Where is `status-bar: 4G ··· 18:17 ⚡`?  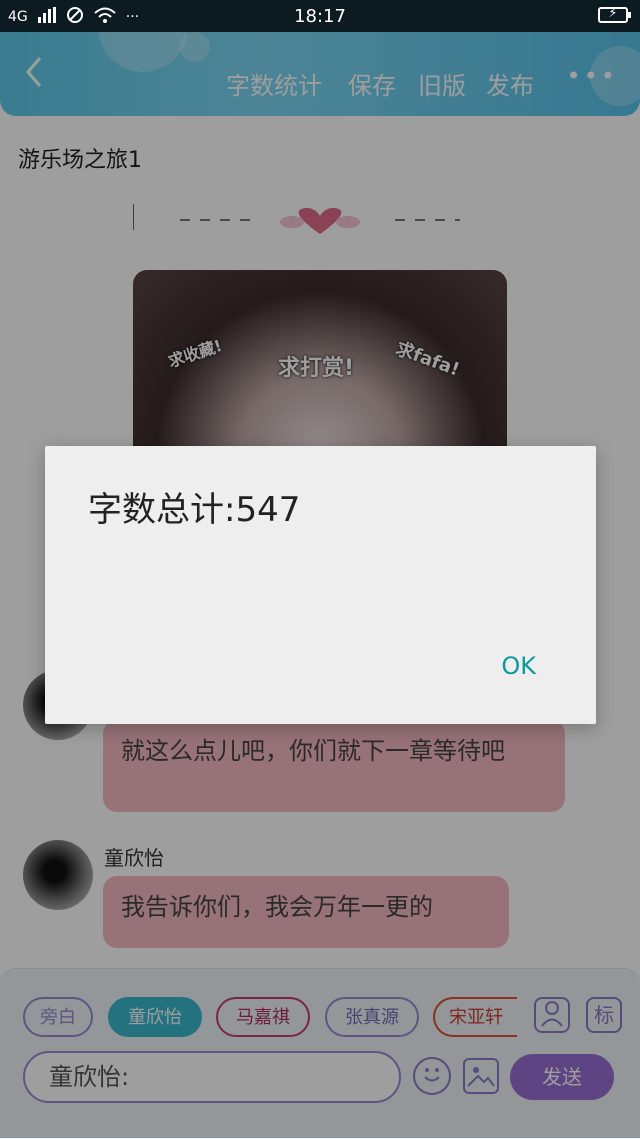 status-bar: 4G ··· 18:17 ⚡ is located at coordinates (320, 16).